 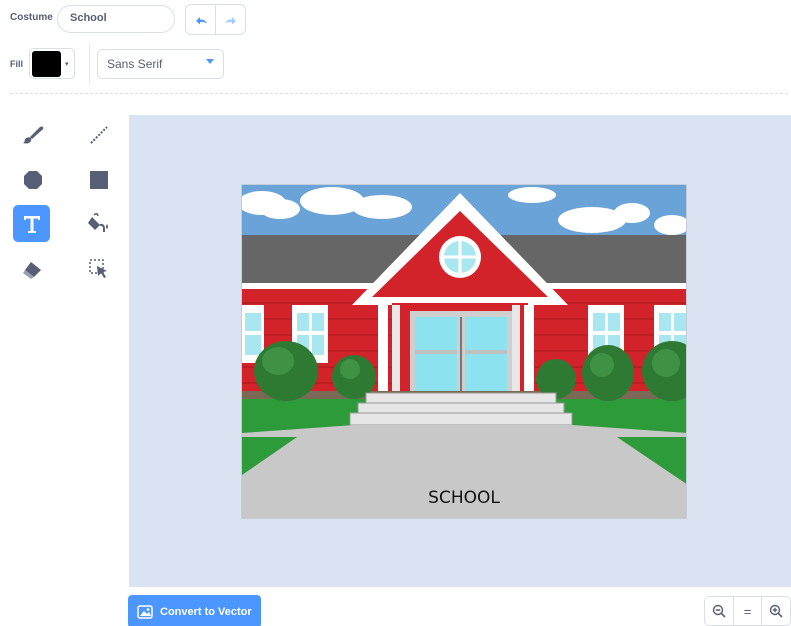 I want to click on zoom-controls: =, so click(x=747, y=611).